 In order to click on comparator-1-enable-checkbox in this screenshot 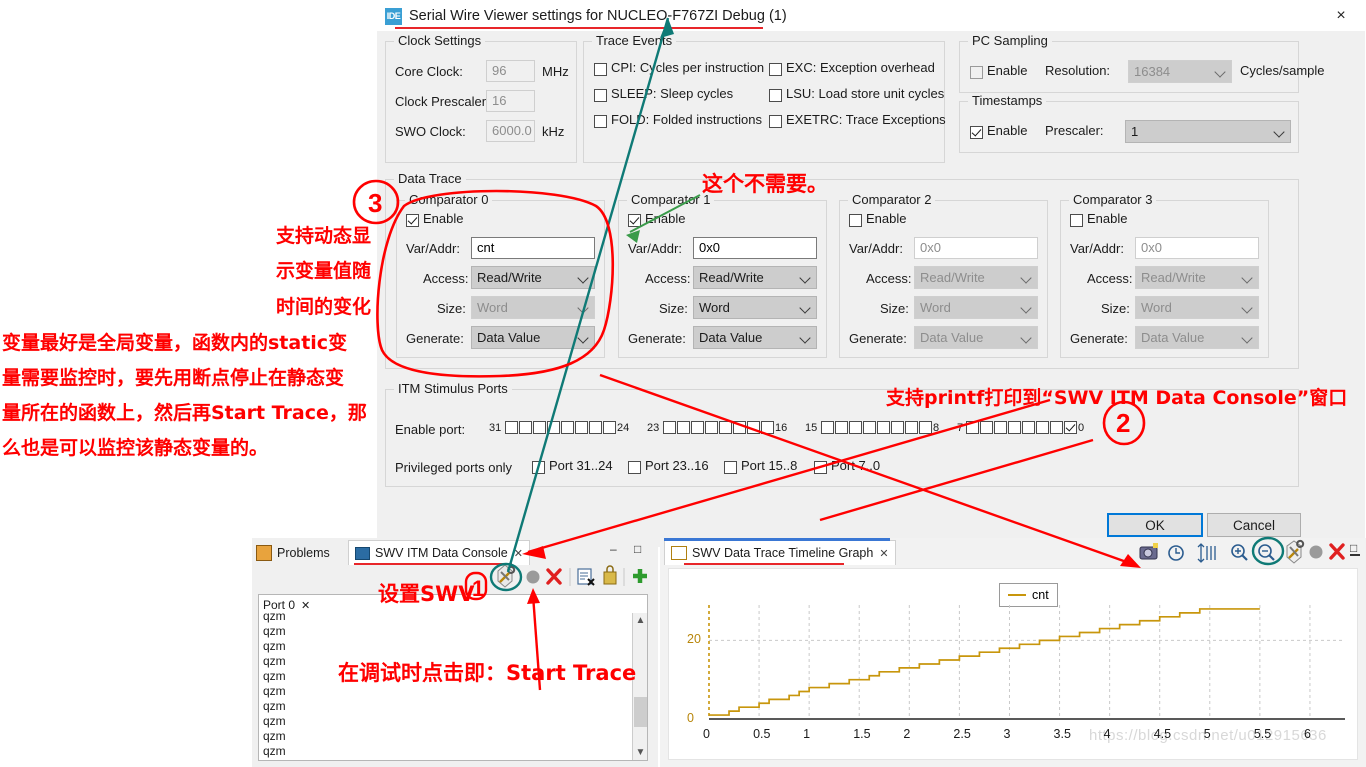, I will do `click(634, 220)`.